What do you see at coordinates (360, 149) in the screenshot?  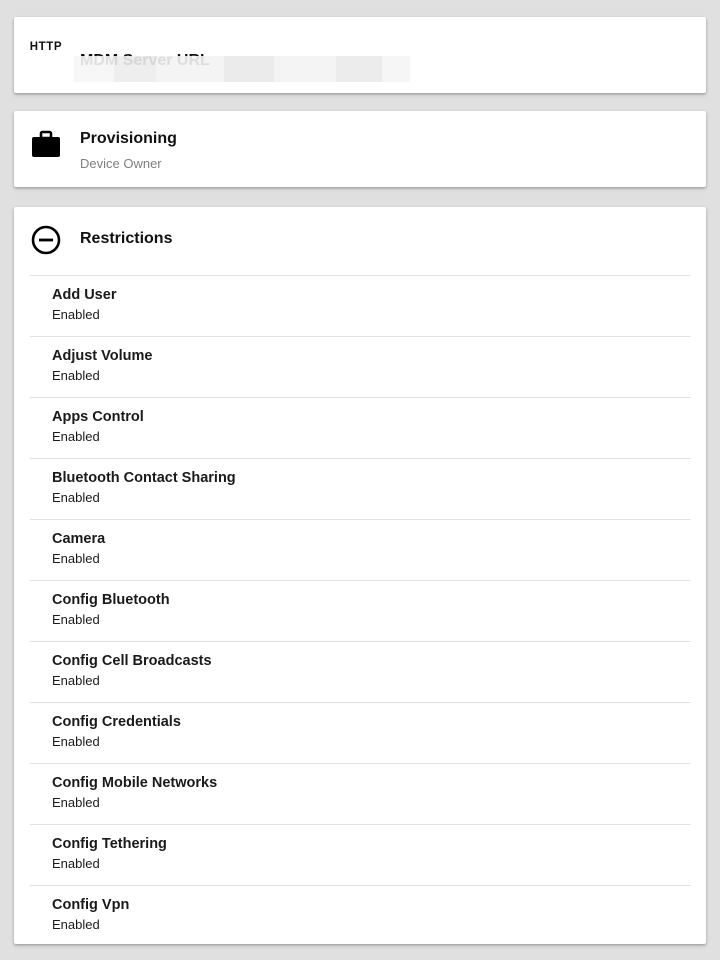 I see `provisioning-card: Provisioning Device Owner` at bounding box center [360, 149].